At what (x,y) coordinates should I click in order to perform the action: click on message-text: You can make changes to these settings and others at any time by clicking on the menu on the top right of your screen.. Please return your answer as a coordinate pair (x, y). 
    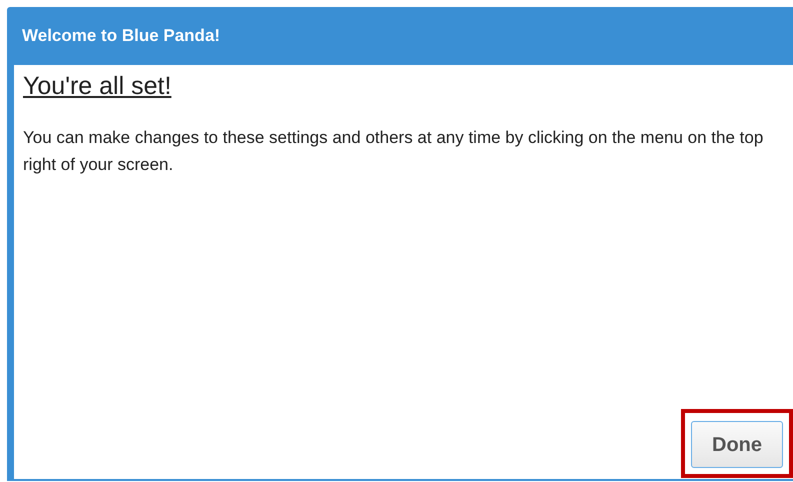
    Looking at the image, I should click on (393, 151).